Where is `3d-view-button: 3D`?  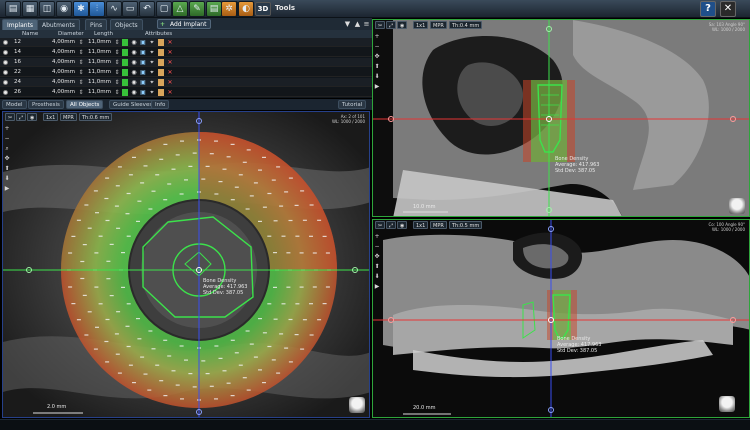 3d-view-button: 3D is located at coordinates (263, 9).